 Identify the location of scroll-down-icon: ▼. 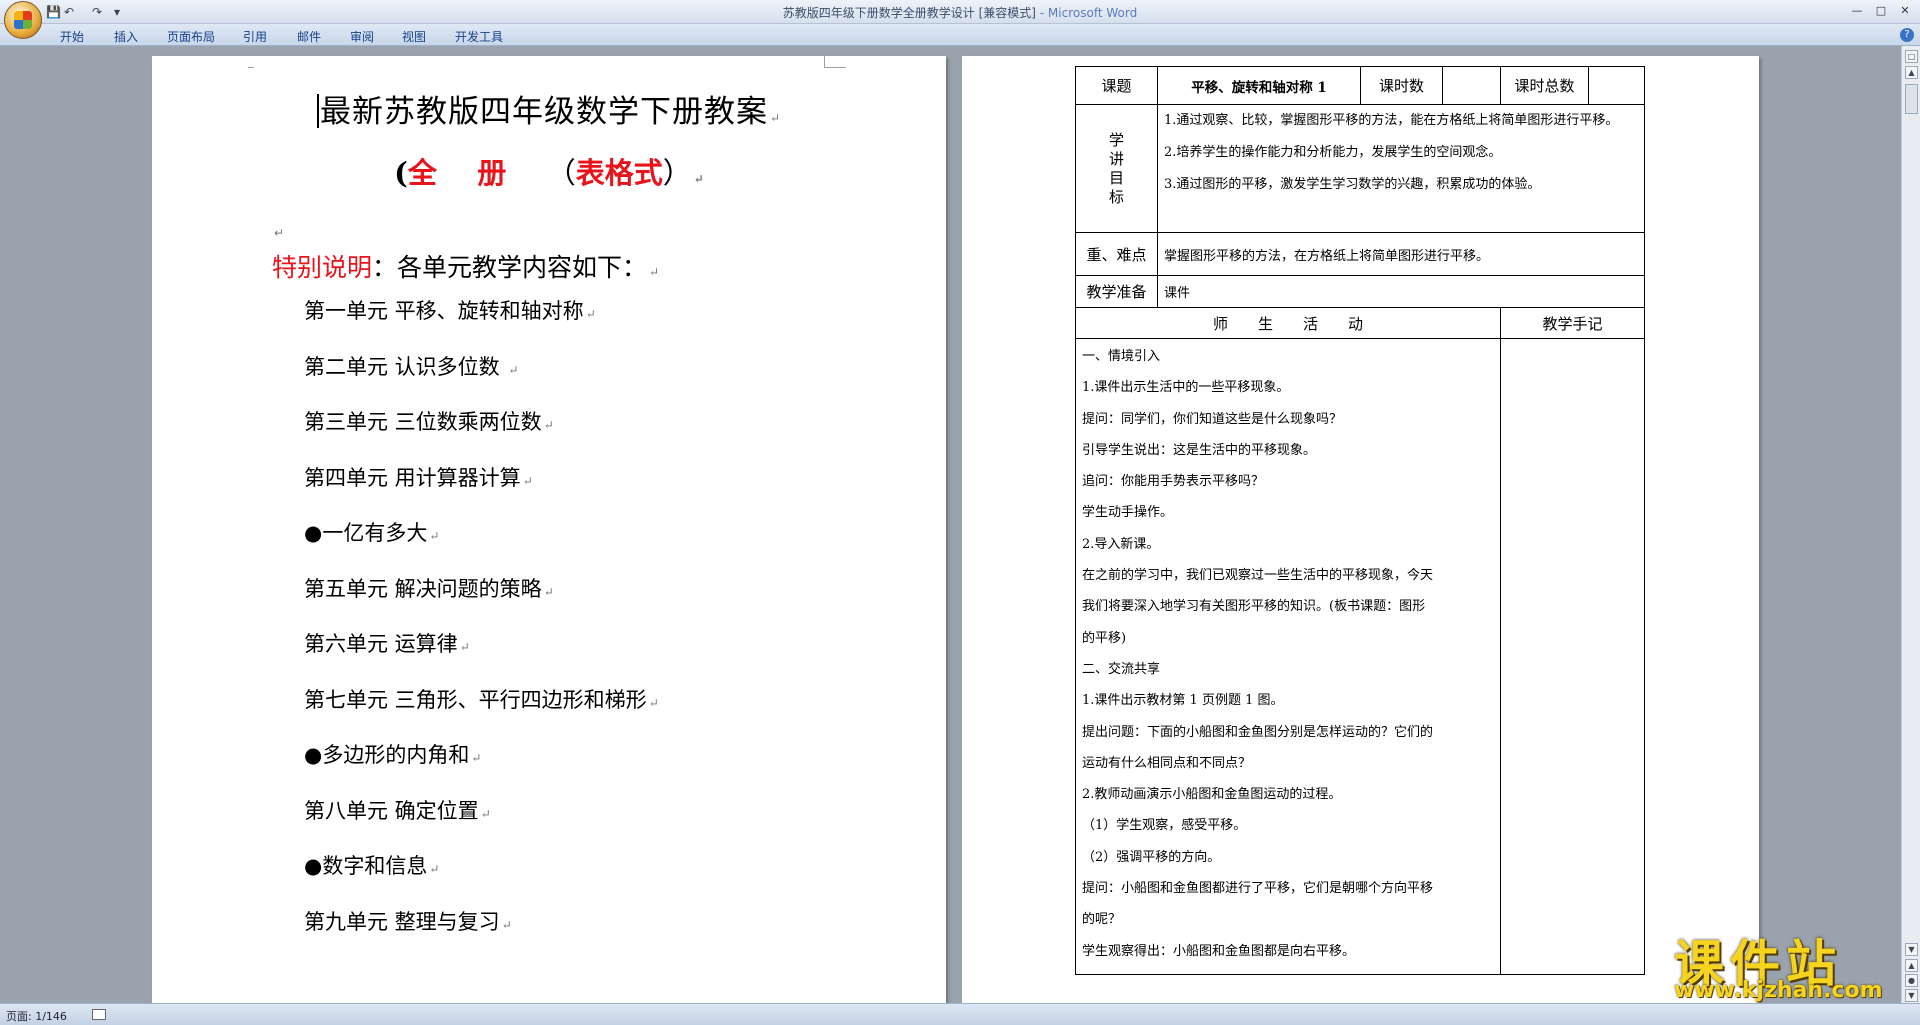
(1911, 949).